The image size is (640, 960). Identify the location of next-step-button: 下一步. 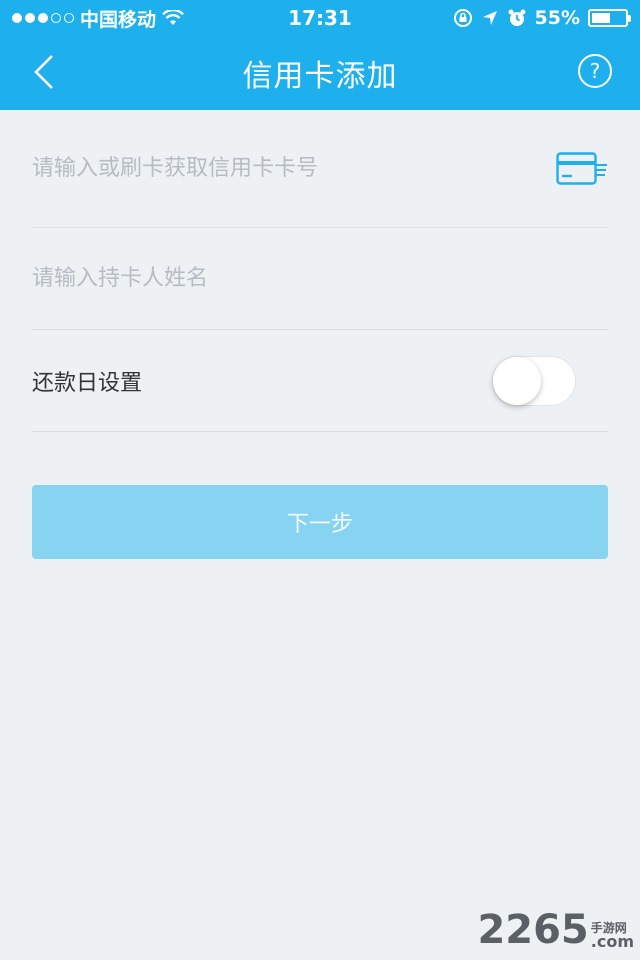
(320, 522).